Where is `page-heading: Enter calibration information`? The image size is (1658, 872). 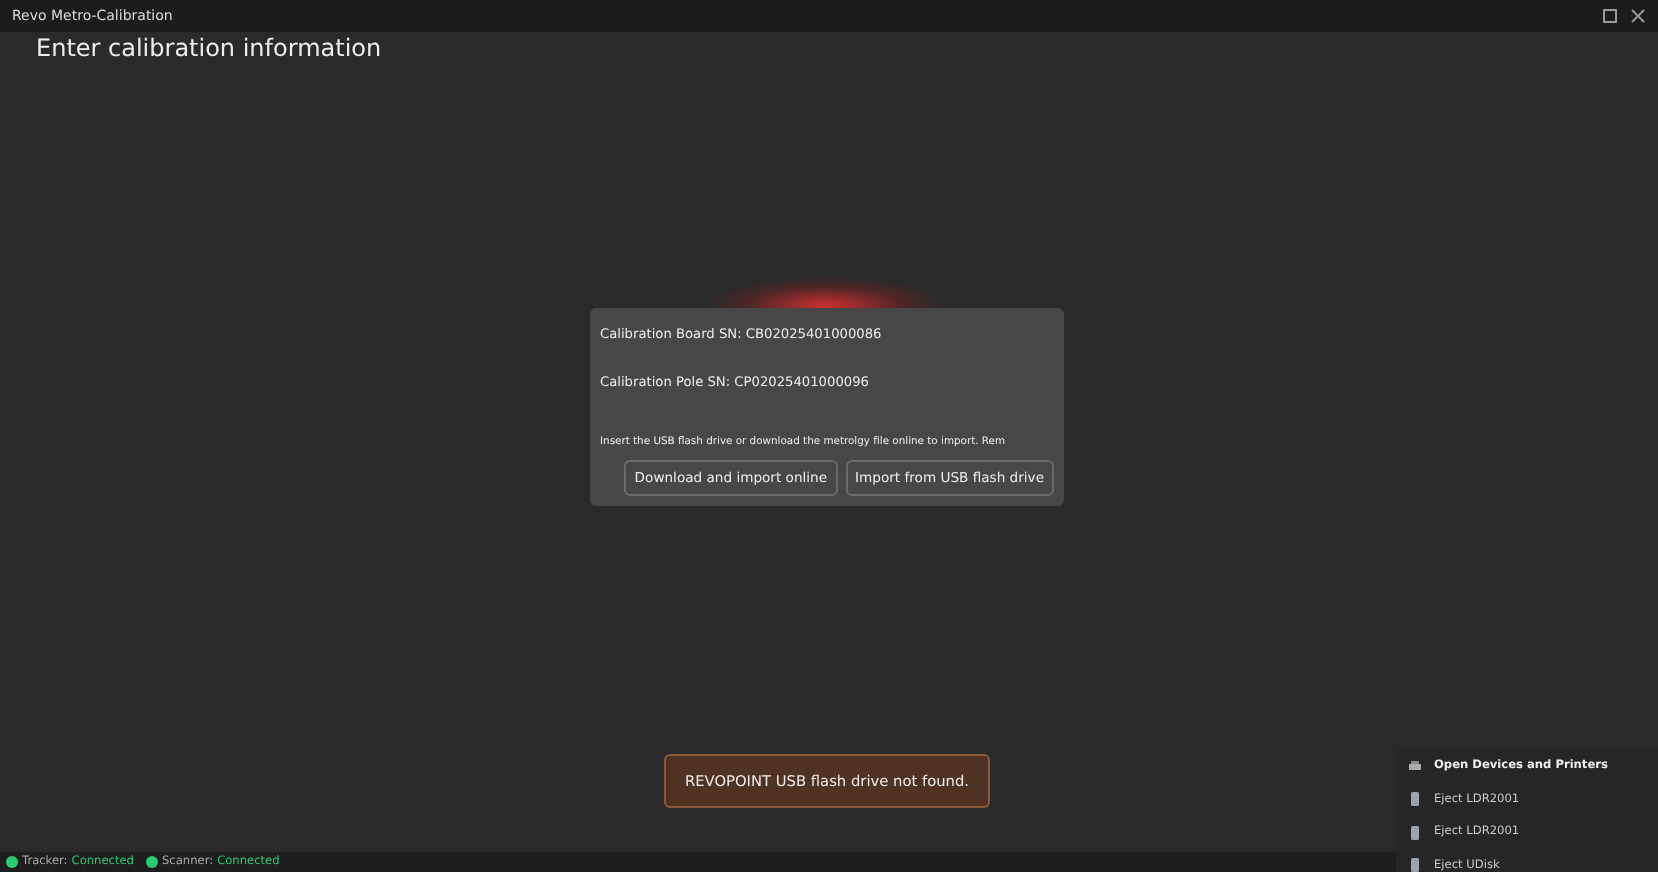
page-heading: Enter calibration information is located at coordinates (209, 48).